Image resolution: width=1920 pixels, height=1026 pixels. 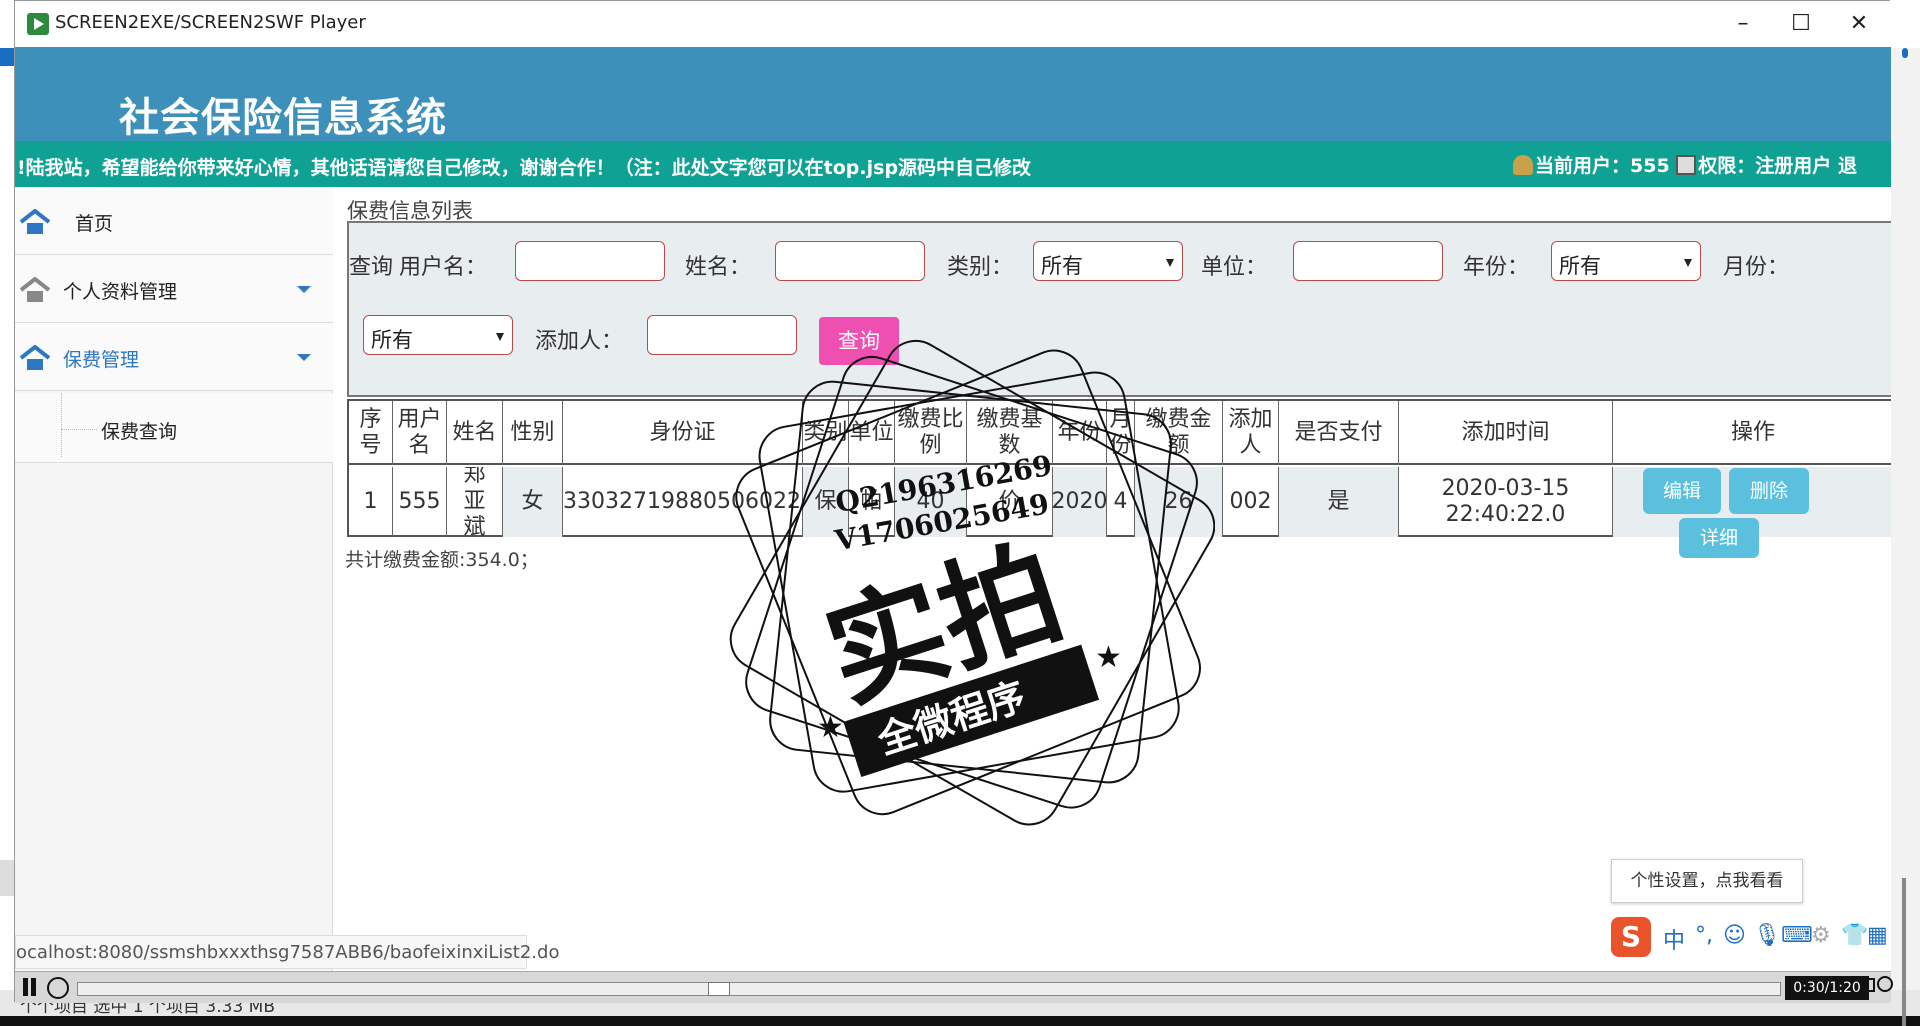 What do you see at coordinates (58, 988) in the screenshot?
I see `mute-icon` at bounding box center [58, 988].